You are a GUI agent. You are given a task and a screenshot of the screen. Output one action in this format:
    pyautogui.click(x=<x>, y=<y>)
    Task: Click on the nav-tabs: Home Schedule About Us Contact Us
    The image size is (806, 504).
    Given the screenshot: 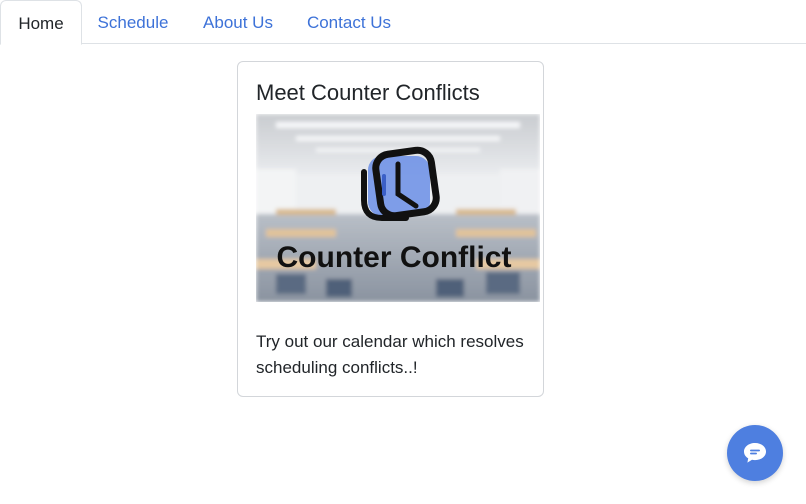 What is the action you would take?
    pyautogui.click(x=403, y=22)
    